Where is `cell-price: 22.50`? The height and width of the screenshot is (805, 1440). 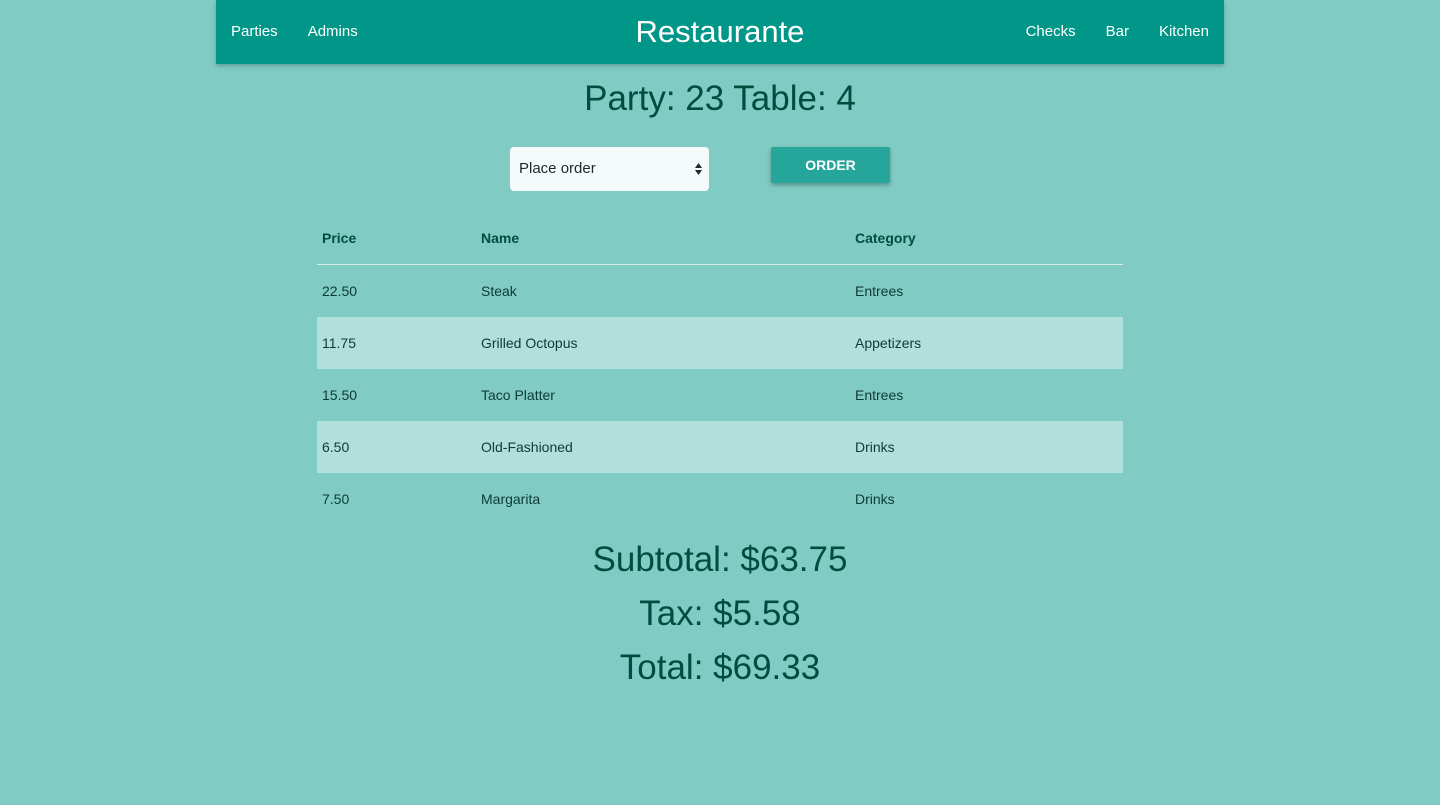
cell-price: 22.50 is located at coordinates (340, 291).